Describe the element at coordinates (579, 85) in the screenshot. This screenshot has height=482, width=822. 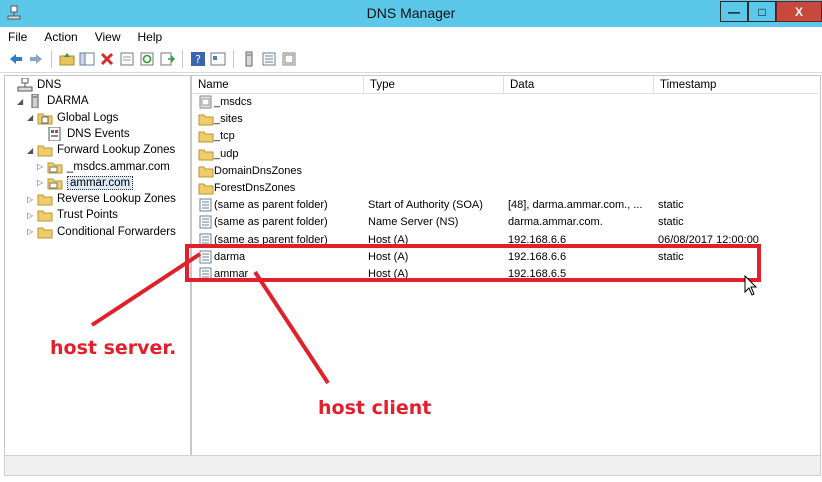
I see `column-header-data: Data` at that location.